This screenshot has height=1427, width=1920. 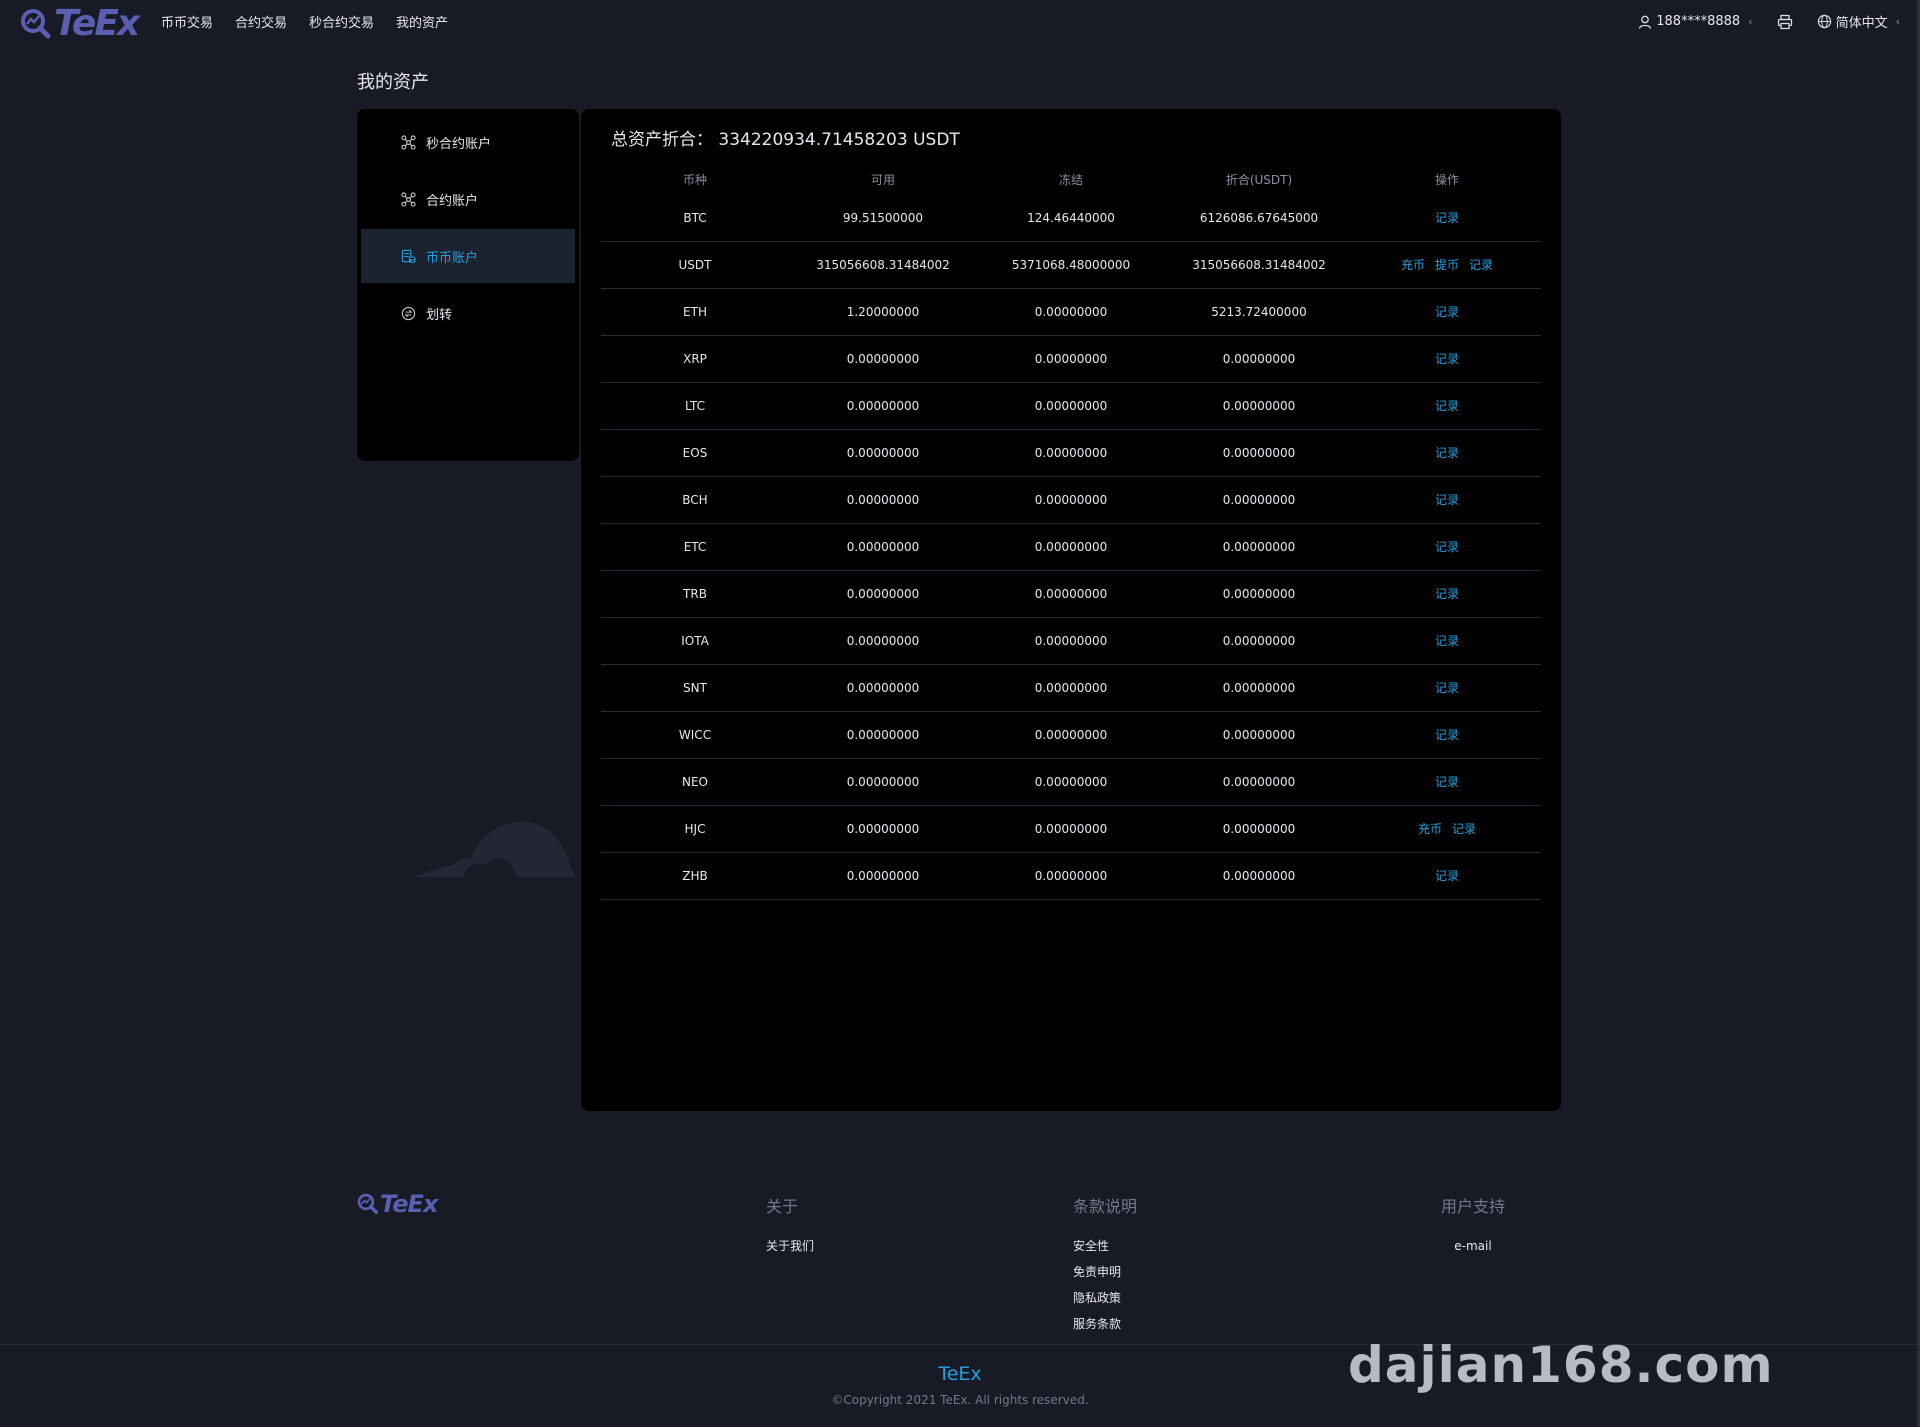 I want to click on sidebar-item-contract-account: 合约账户, so click(x=468, y=199).